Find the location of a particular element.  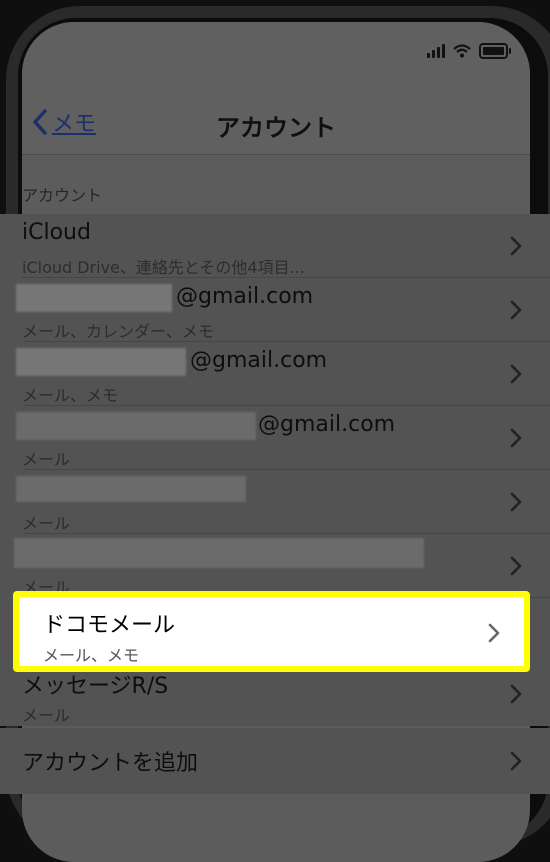

add-account-label: アカウントを追加 is located at coordinates (110, 763).